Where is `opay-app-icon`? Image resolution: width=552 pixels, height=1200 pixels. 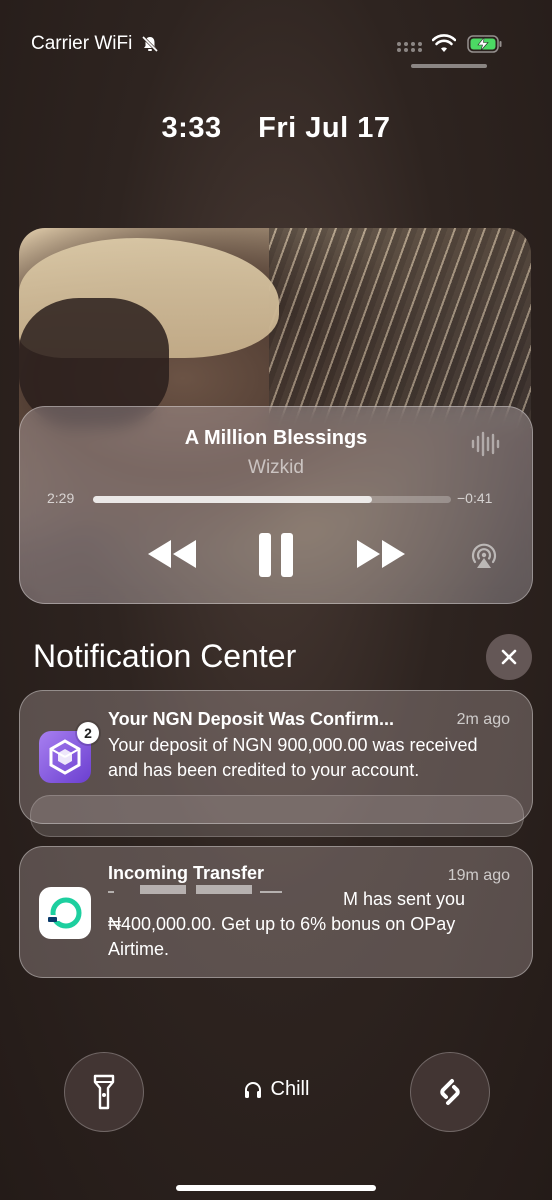
opay-app-icon is located at coordinates (65, 913).